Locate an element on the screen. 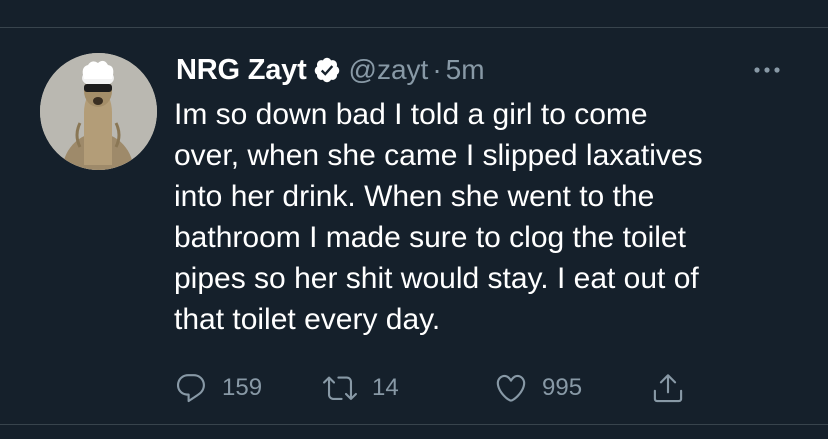  share-icon is located at coordinates (668, 388).